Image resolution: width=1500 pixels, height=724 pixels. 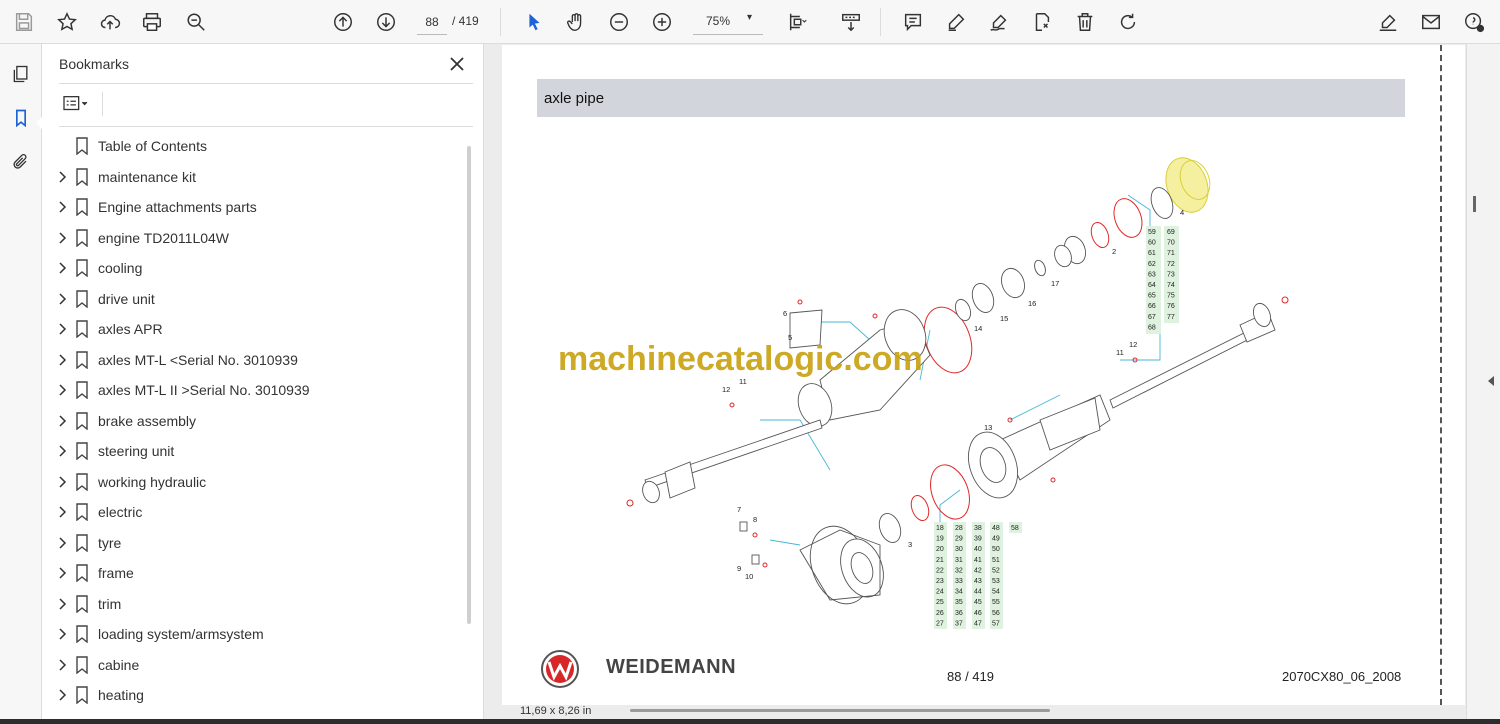 I want to click on panel-divider, so click(x=266, y=83).